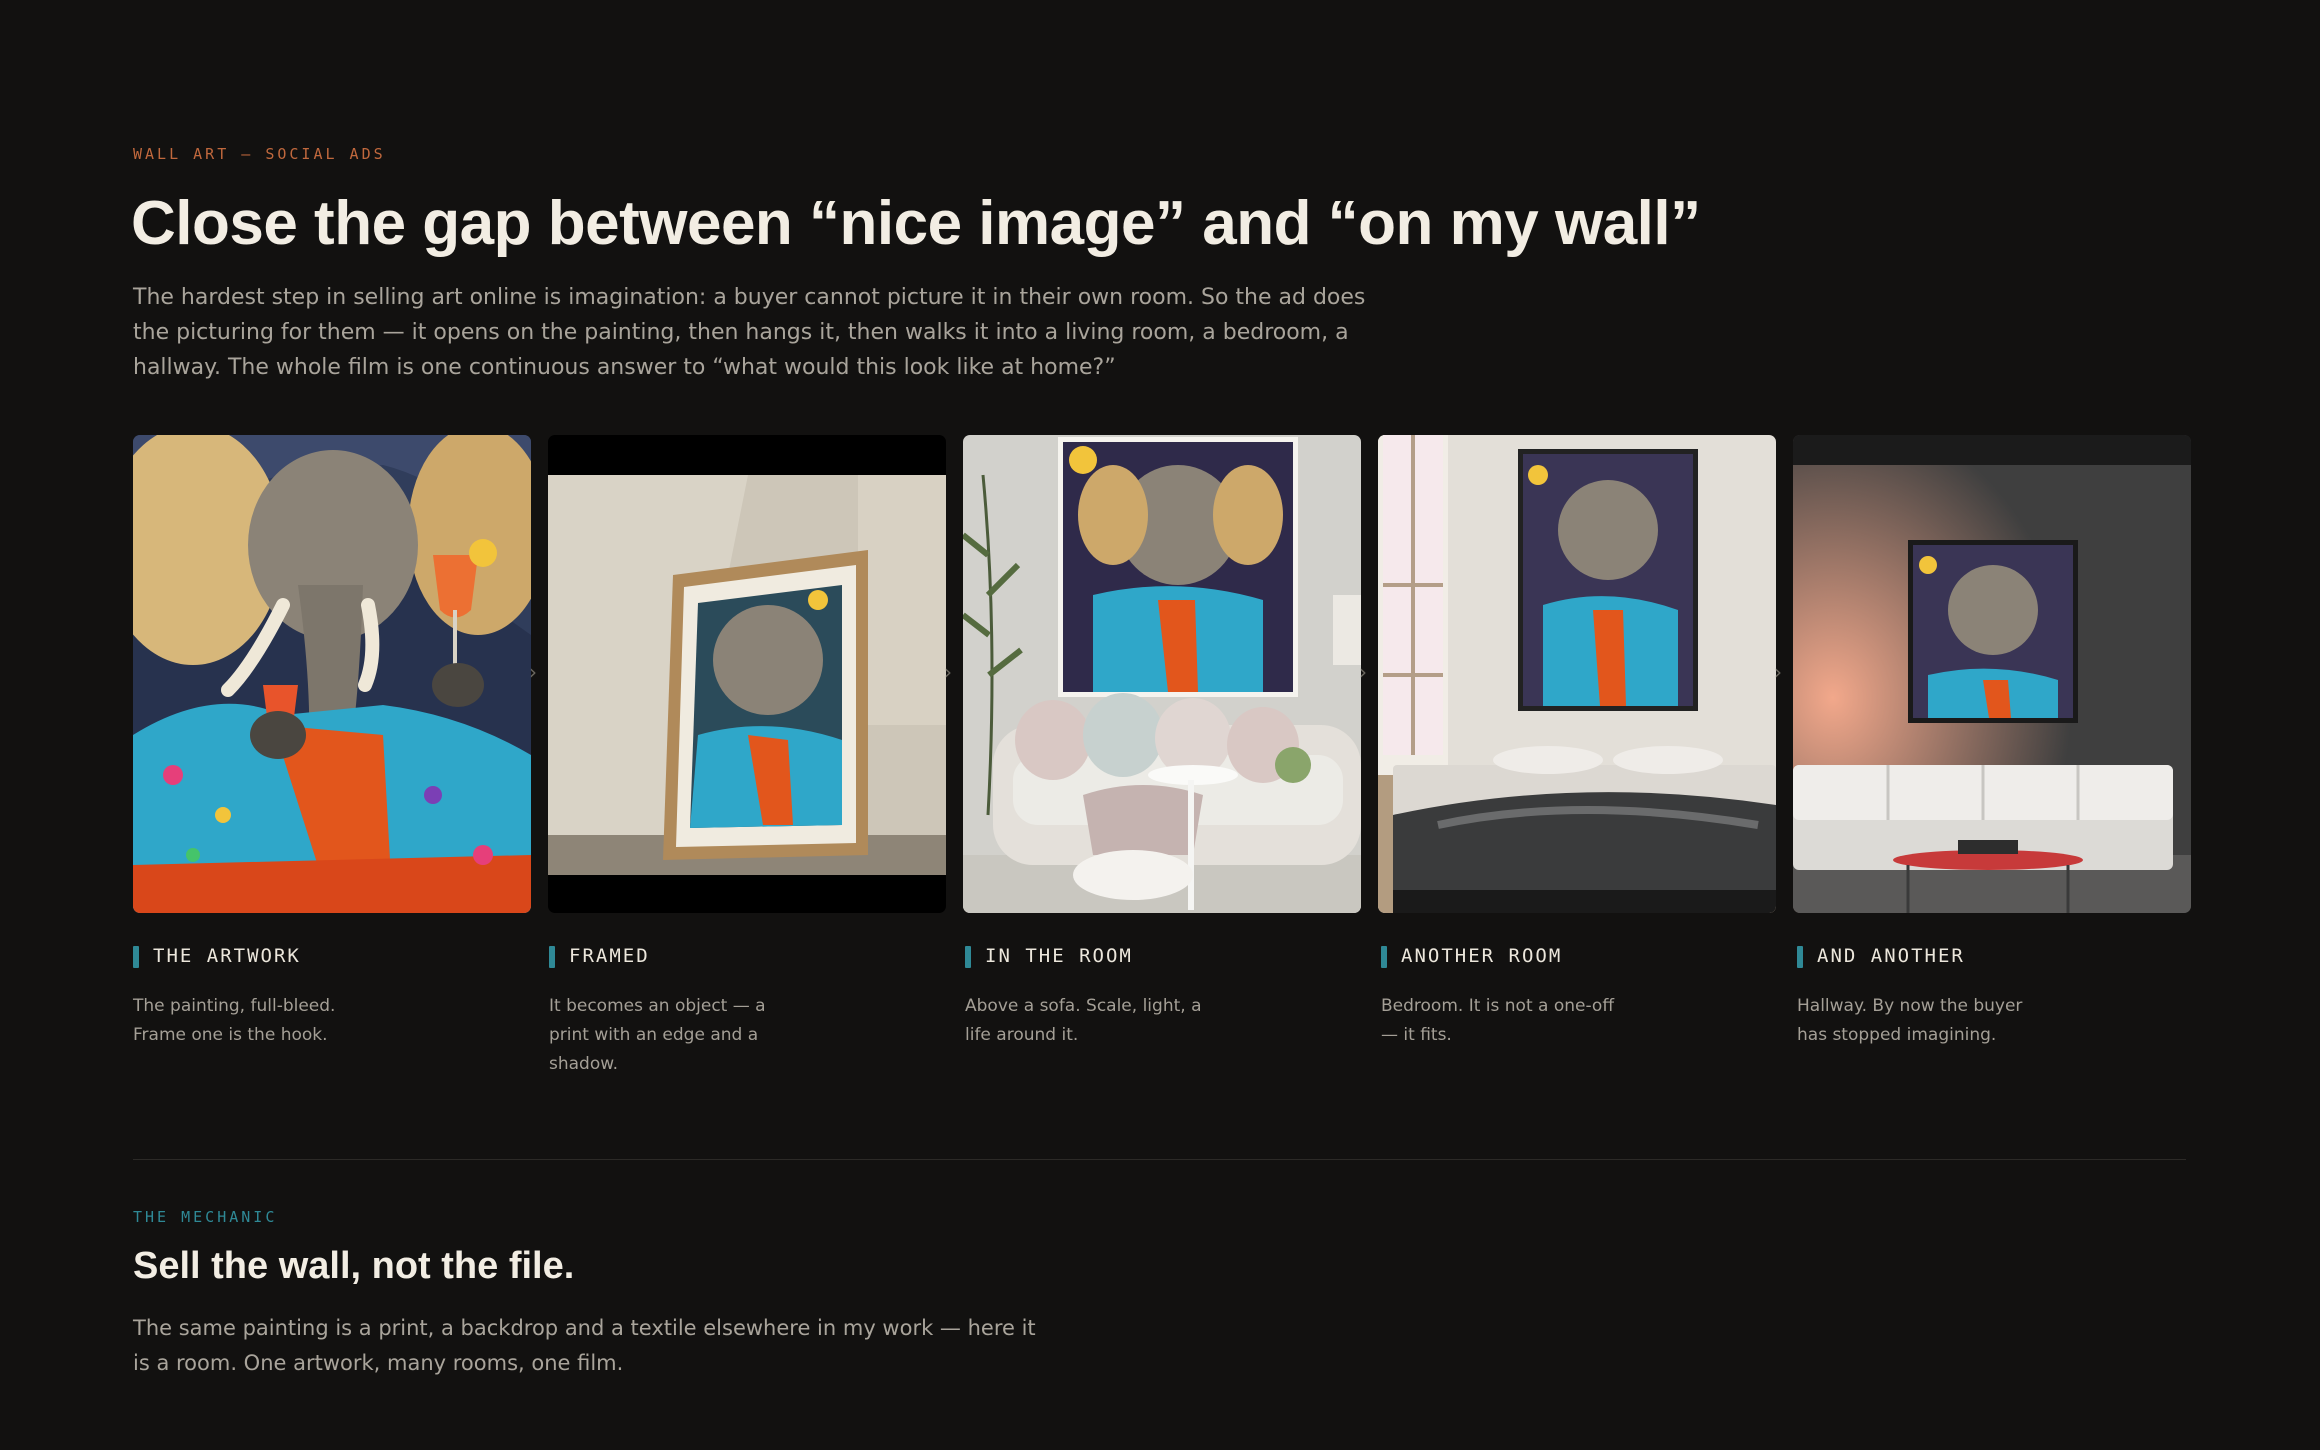 Image resolution: width=2320 pixels, height=1450 pixels. I want to click on frame-artwork-image, so click(332, 674).